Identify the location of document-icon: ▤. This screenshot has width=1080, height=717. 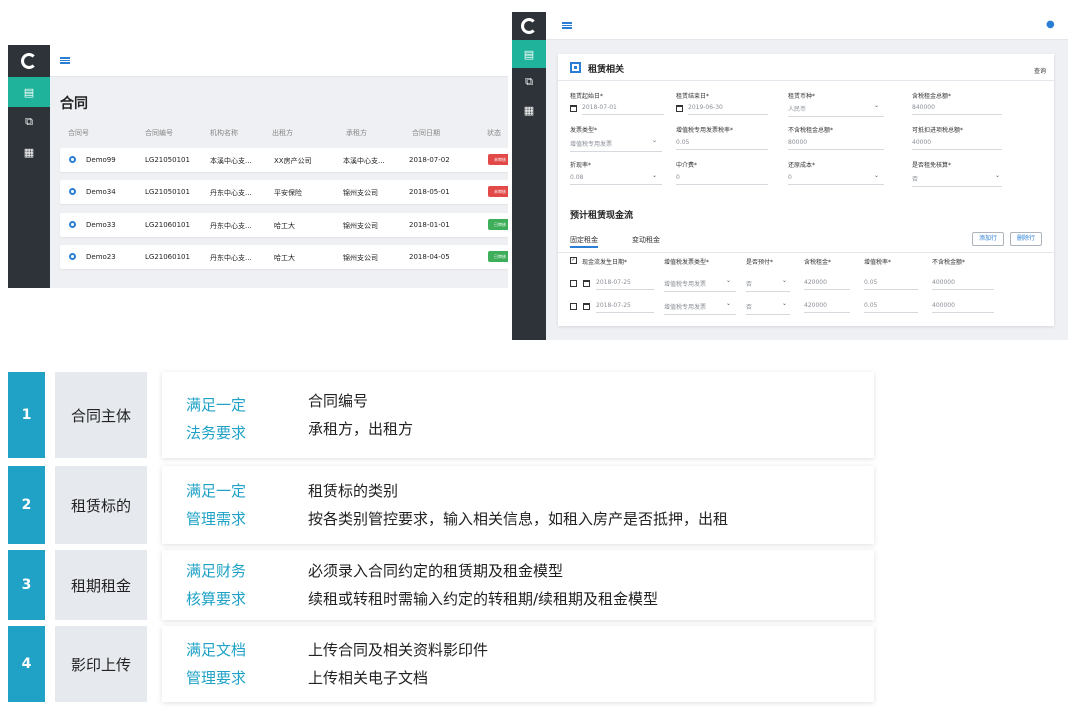
(29, 92).